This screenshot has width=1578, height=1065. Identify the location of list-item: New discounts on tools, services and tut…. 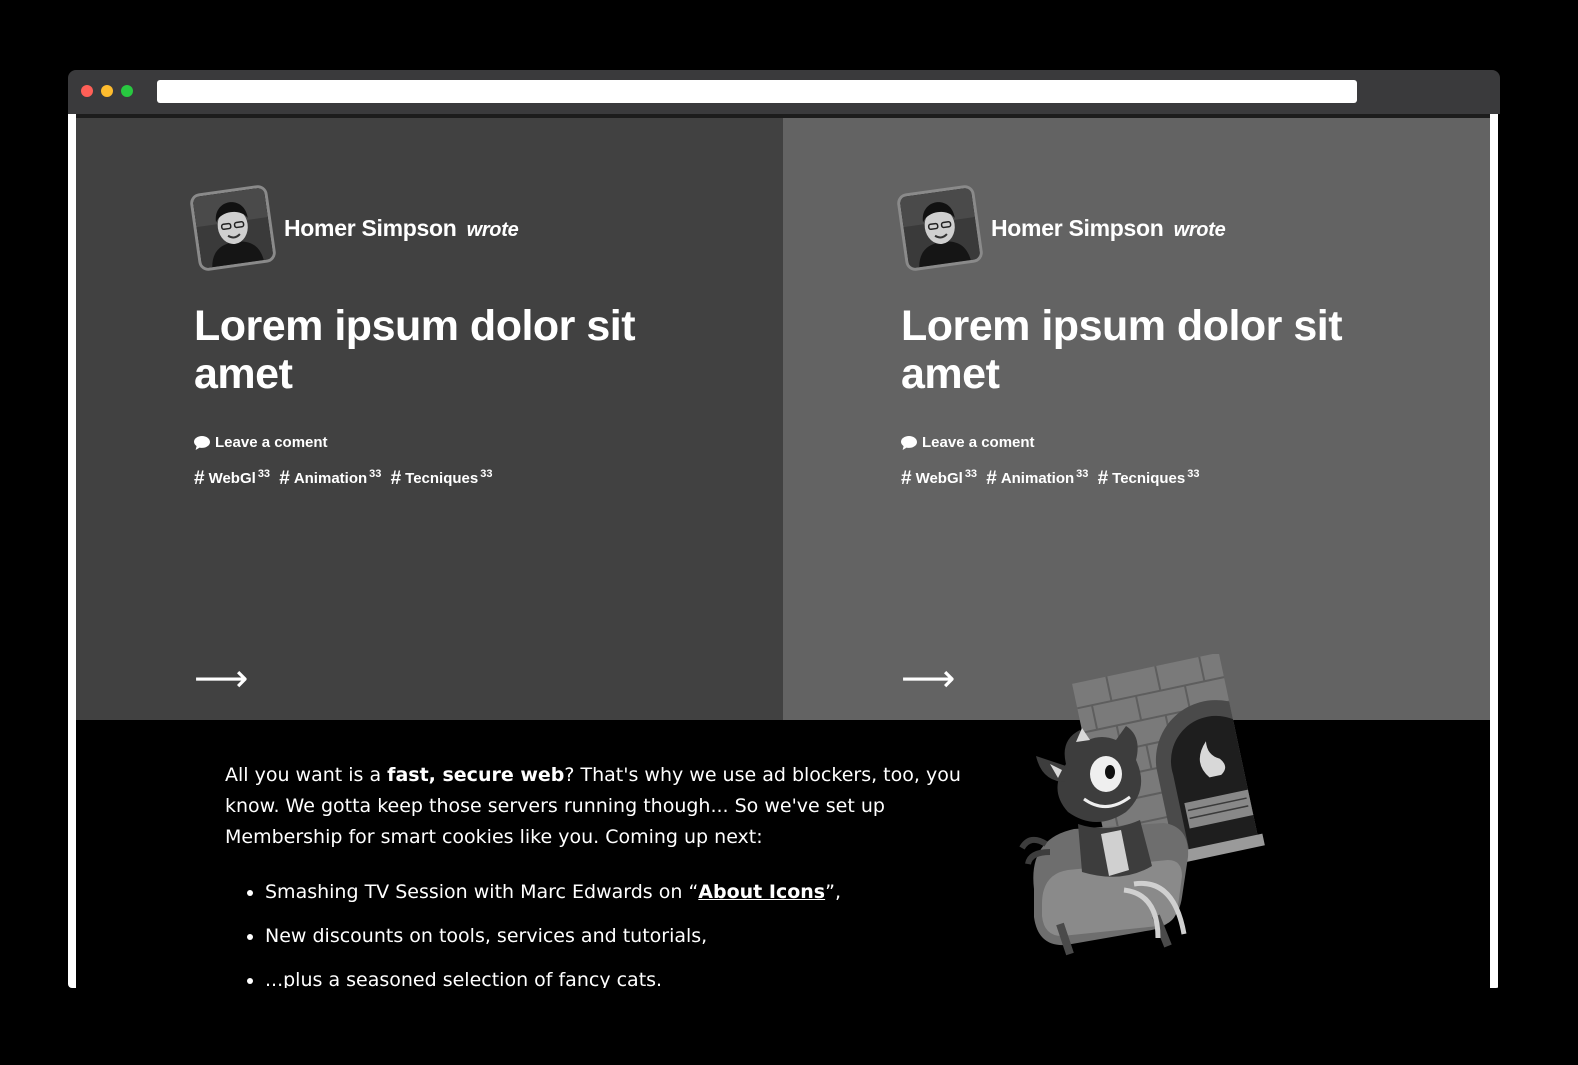
(615, 936).